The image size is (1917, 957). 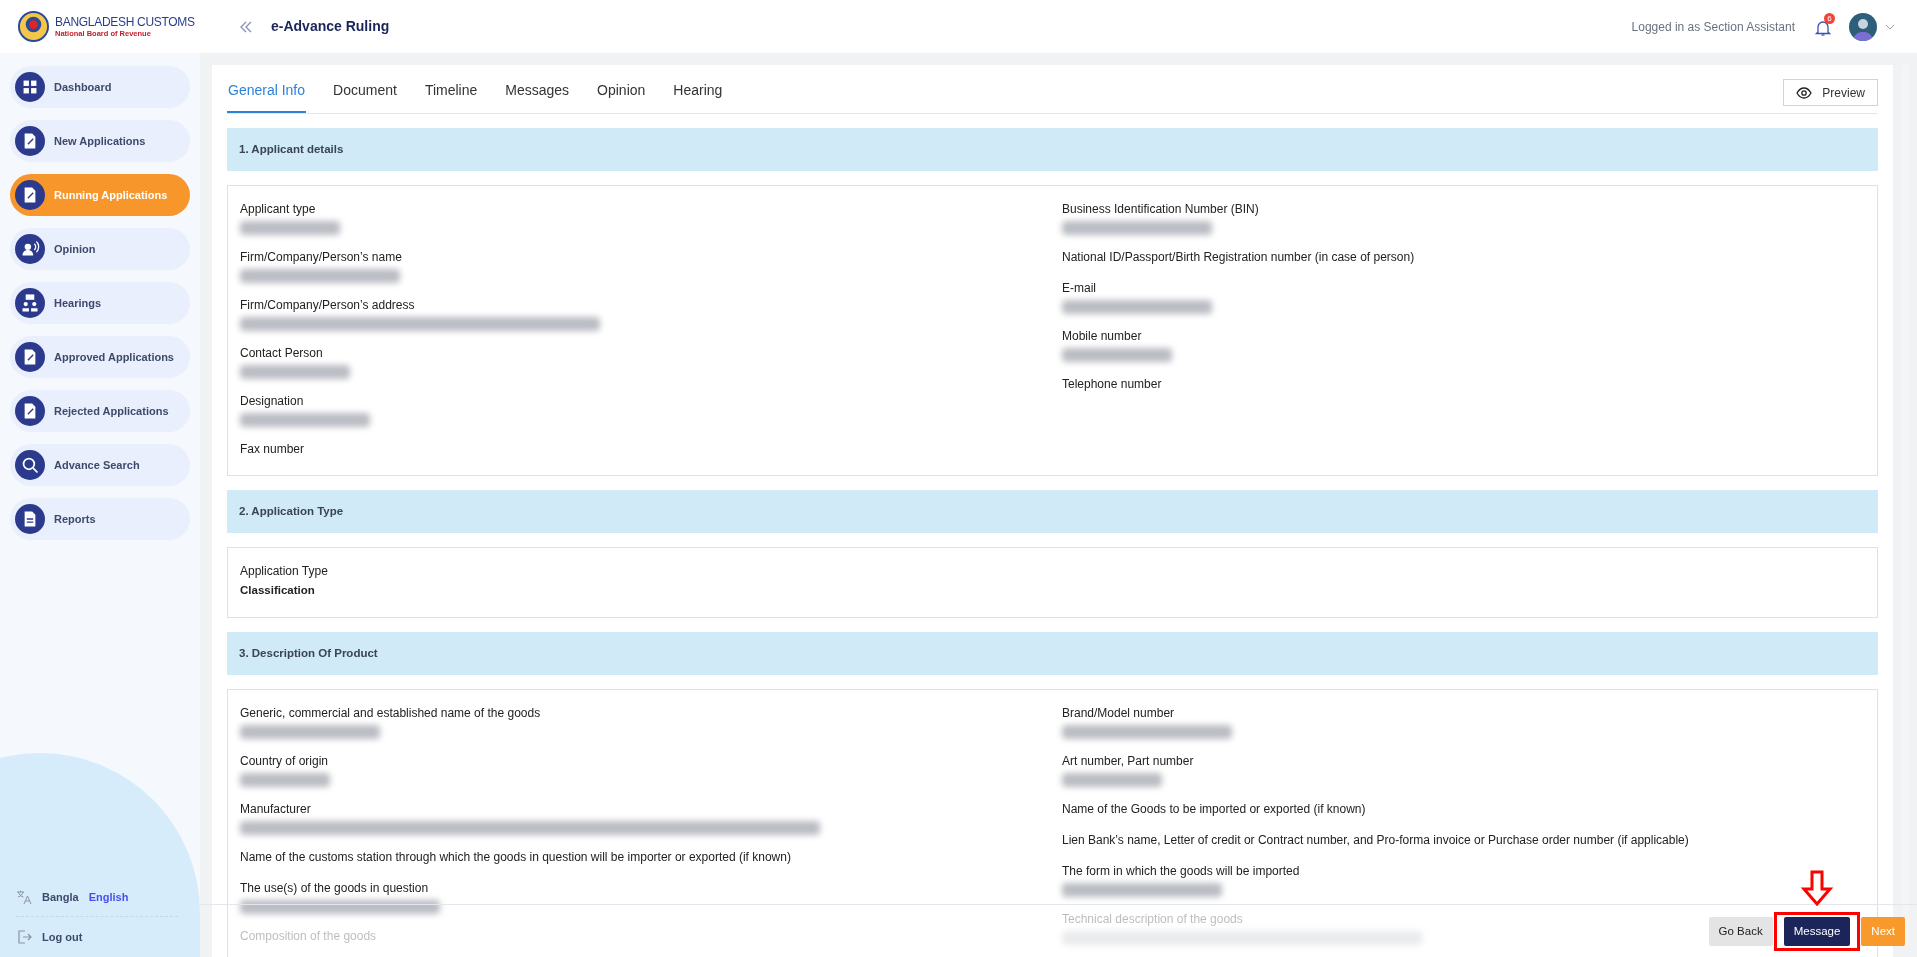 I want to click on tab: Messages, so click(x=537, y=96).